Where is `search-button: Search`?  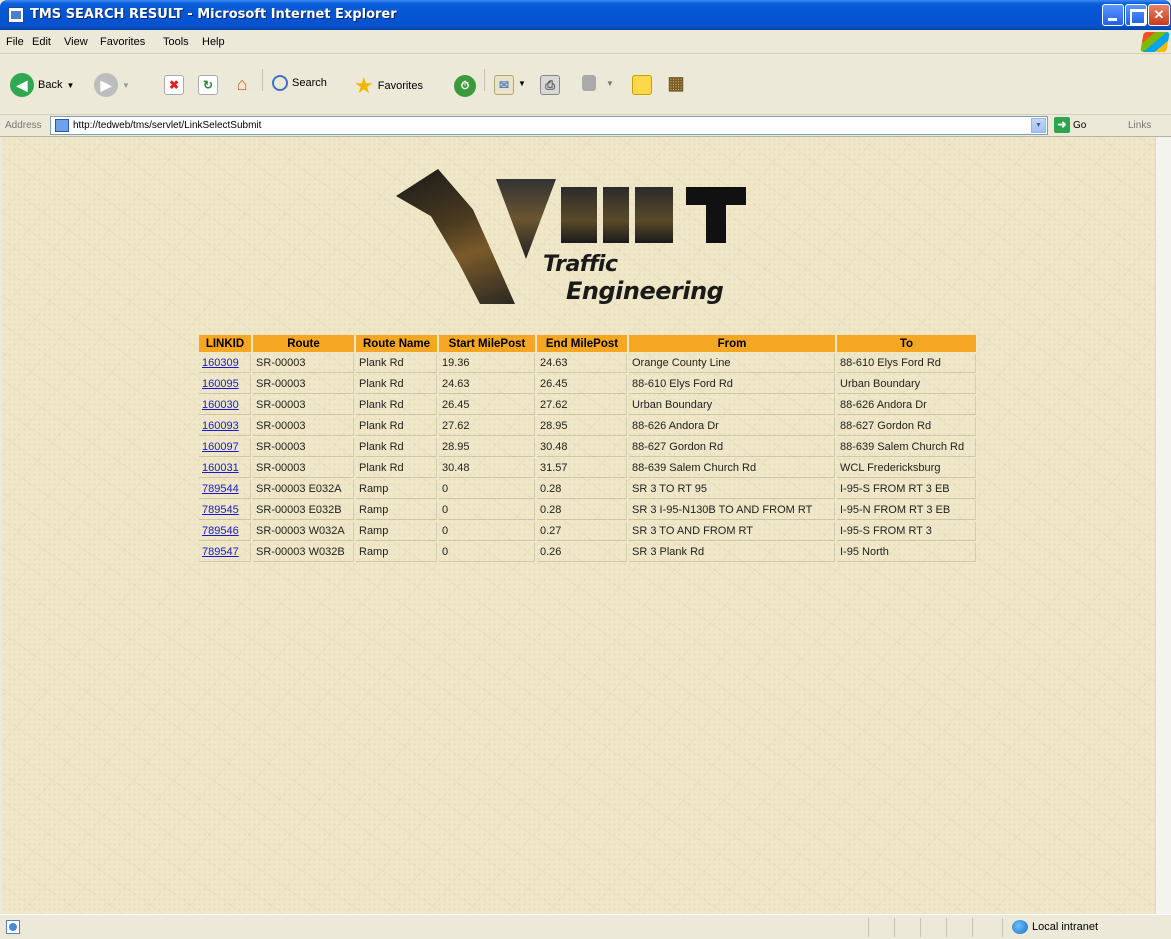
search-button: Search is located at coordinates (299, 83).